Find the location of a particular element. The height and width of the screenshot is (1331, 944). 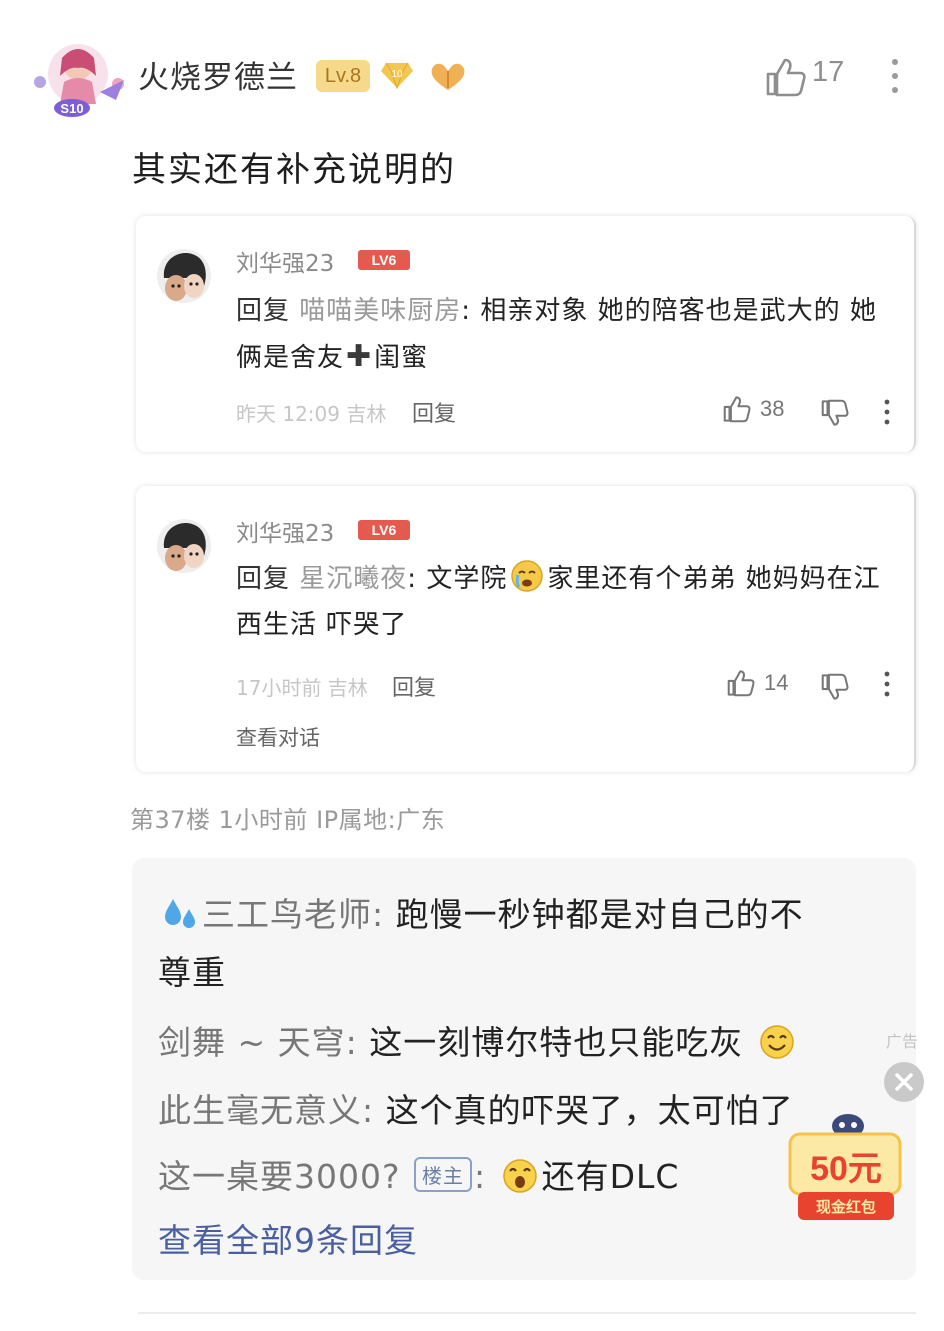

reply-target-user: 喵喵美味厨房 is located at coordinates (380, 311).